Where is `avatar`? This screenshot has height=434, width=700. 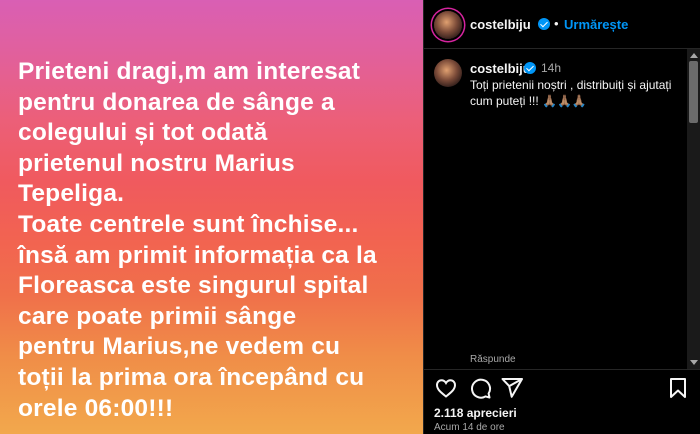 avatar is located at coordinates (448, 25).